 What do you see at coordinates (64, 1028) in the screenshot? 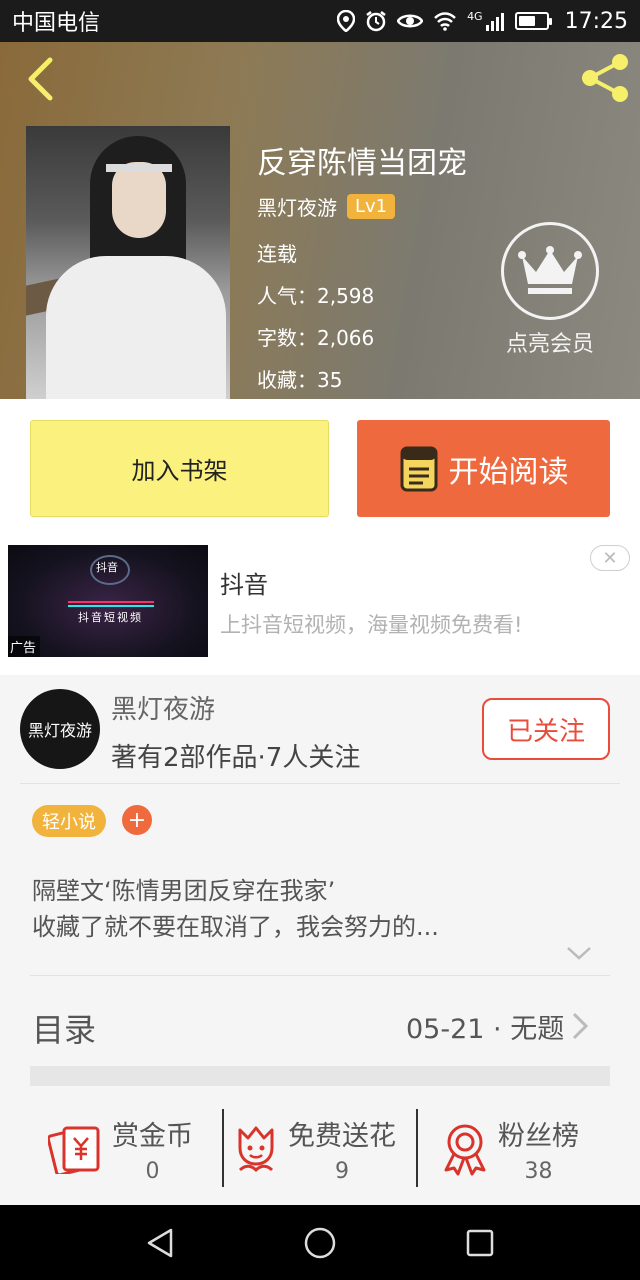
I see `catalog-label: 目录` at bounding box center [64, 1028].